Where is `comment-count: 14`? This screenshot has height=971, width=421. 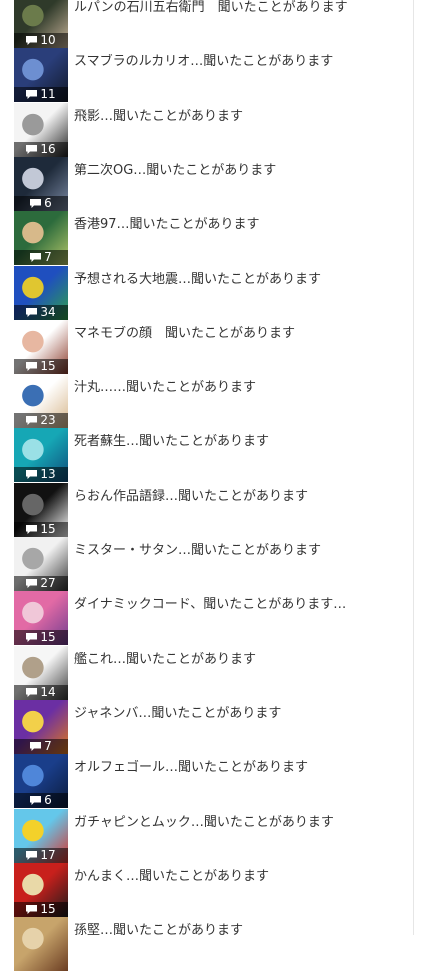 comment-count: 14 is located at coordinates (48, 692).